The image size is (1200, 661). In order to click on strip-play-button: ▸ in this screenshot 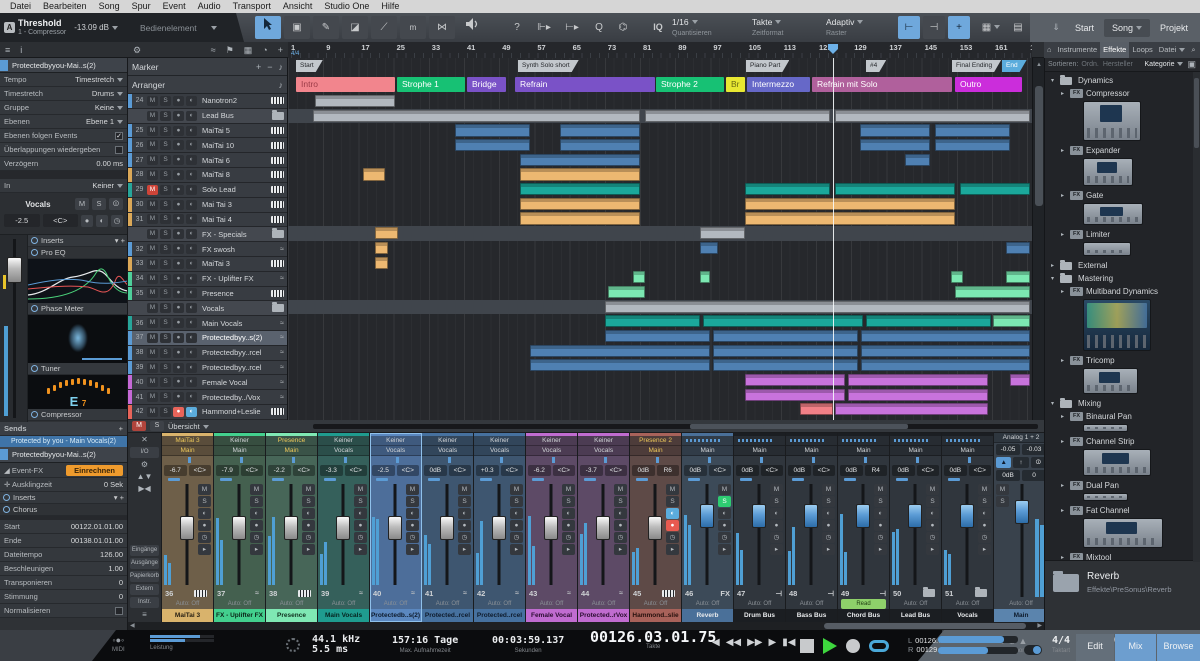, I will do `click(257, 549)`.